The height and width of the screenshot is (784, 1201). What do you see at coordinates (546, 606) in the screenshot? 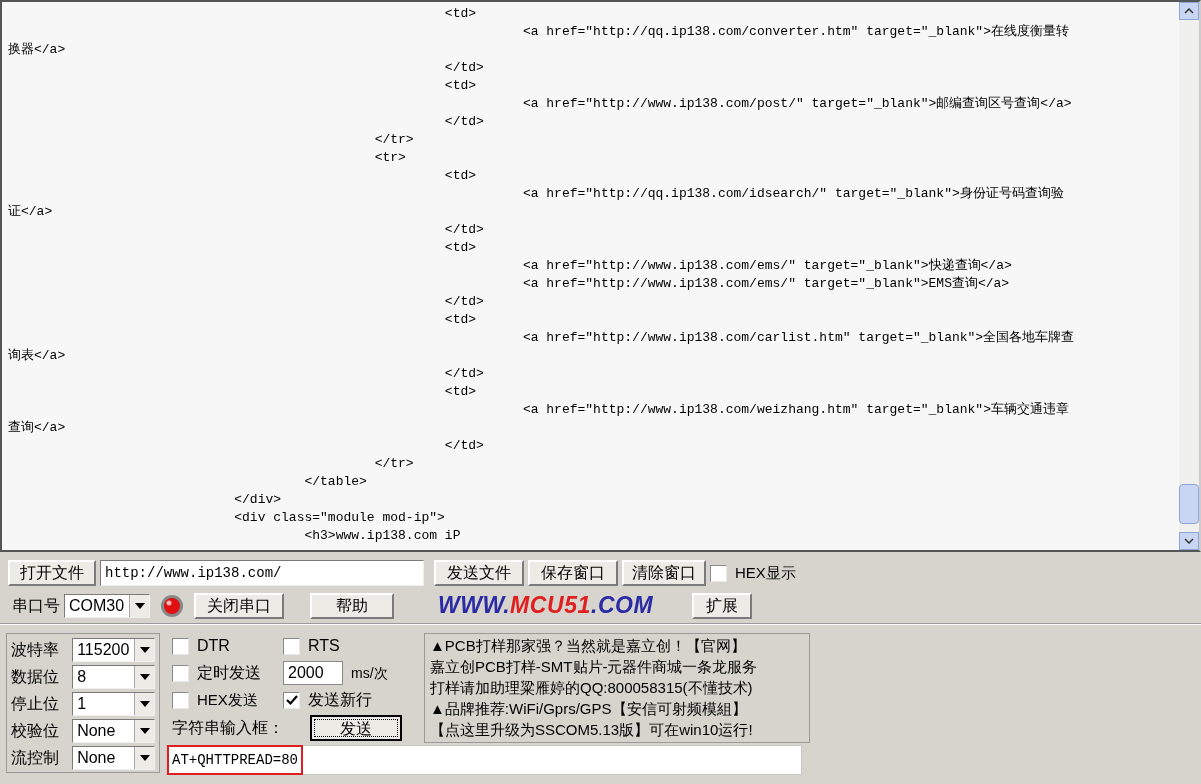
I see `website-logo: WWW.MCU51.COM` at bounding box center [546, 606].